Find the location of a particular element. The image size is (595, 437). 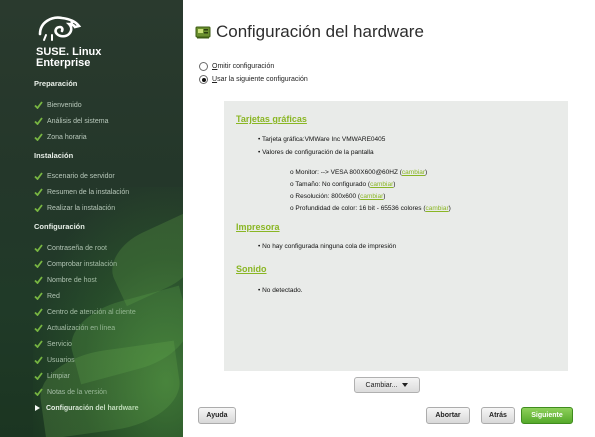

radio-button is located at coordinates (203, 66).